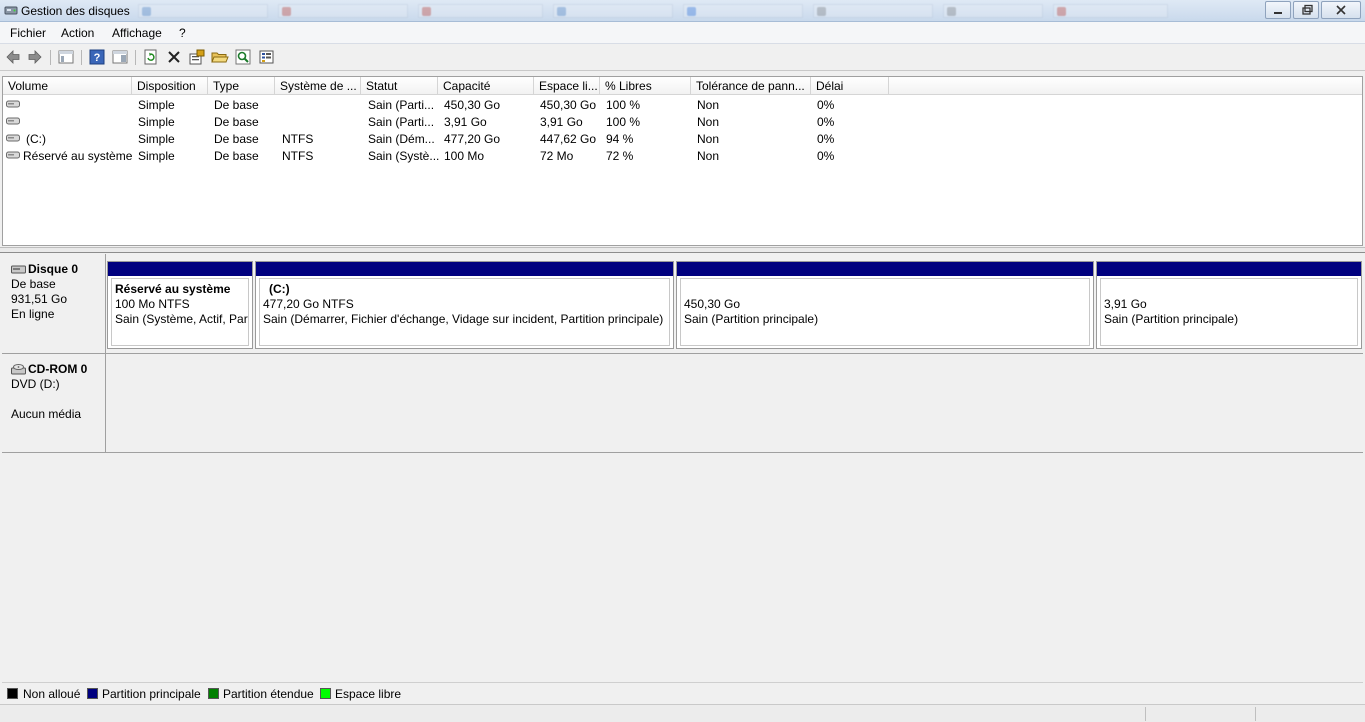 The height and width of the screenshot is (722, 1365). Describe the element at coordinates (850, 86) in the screenshot. I see `column-header-overhead: Délai` at that location.